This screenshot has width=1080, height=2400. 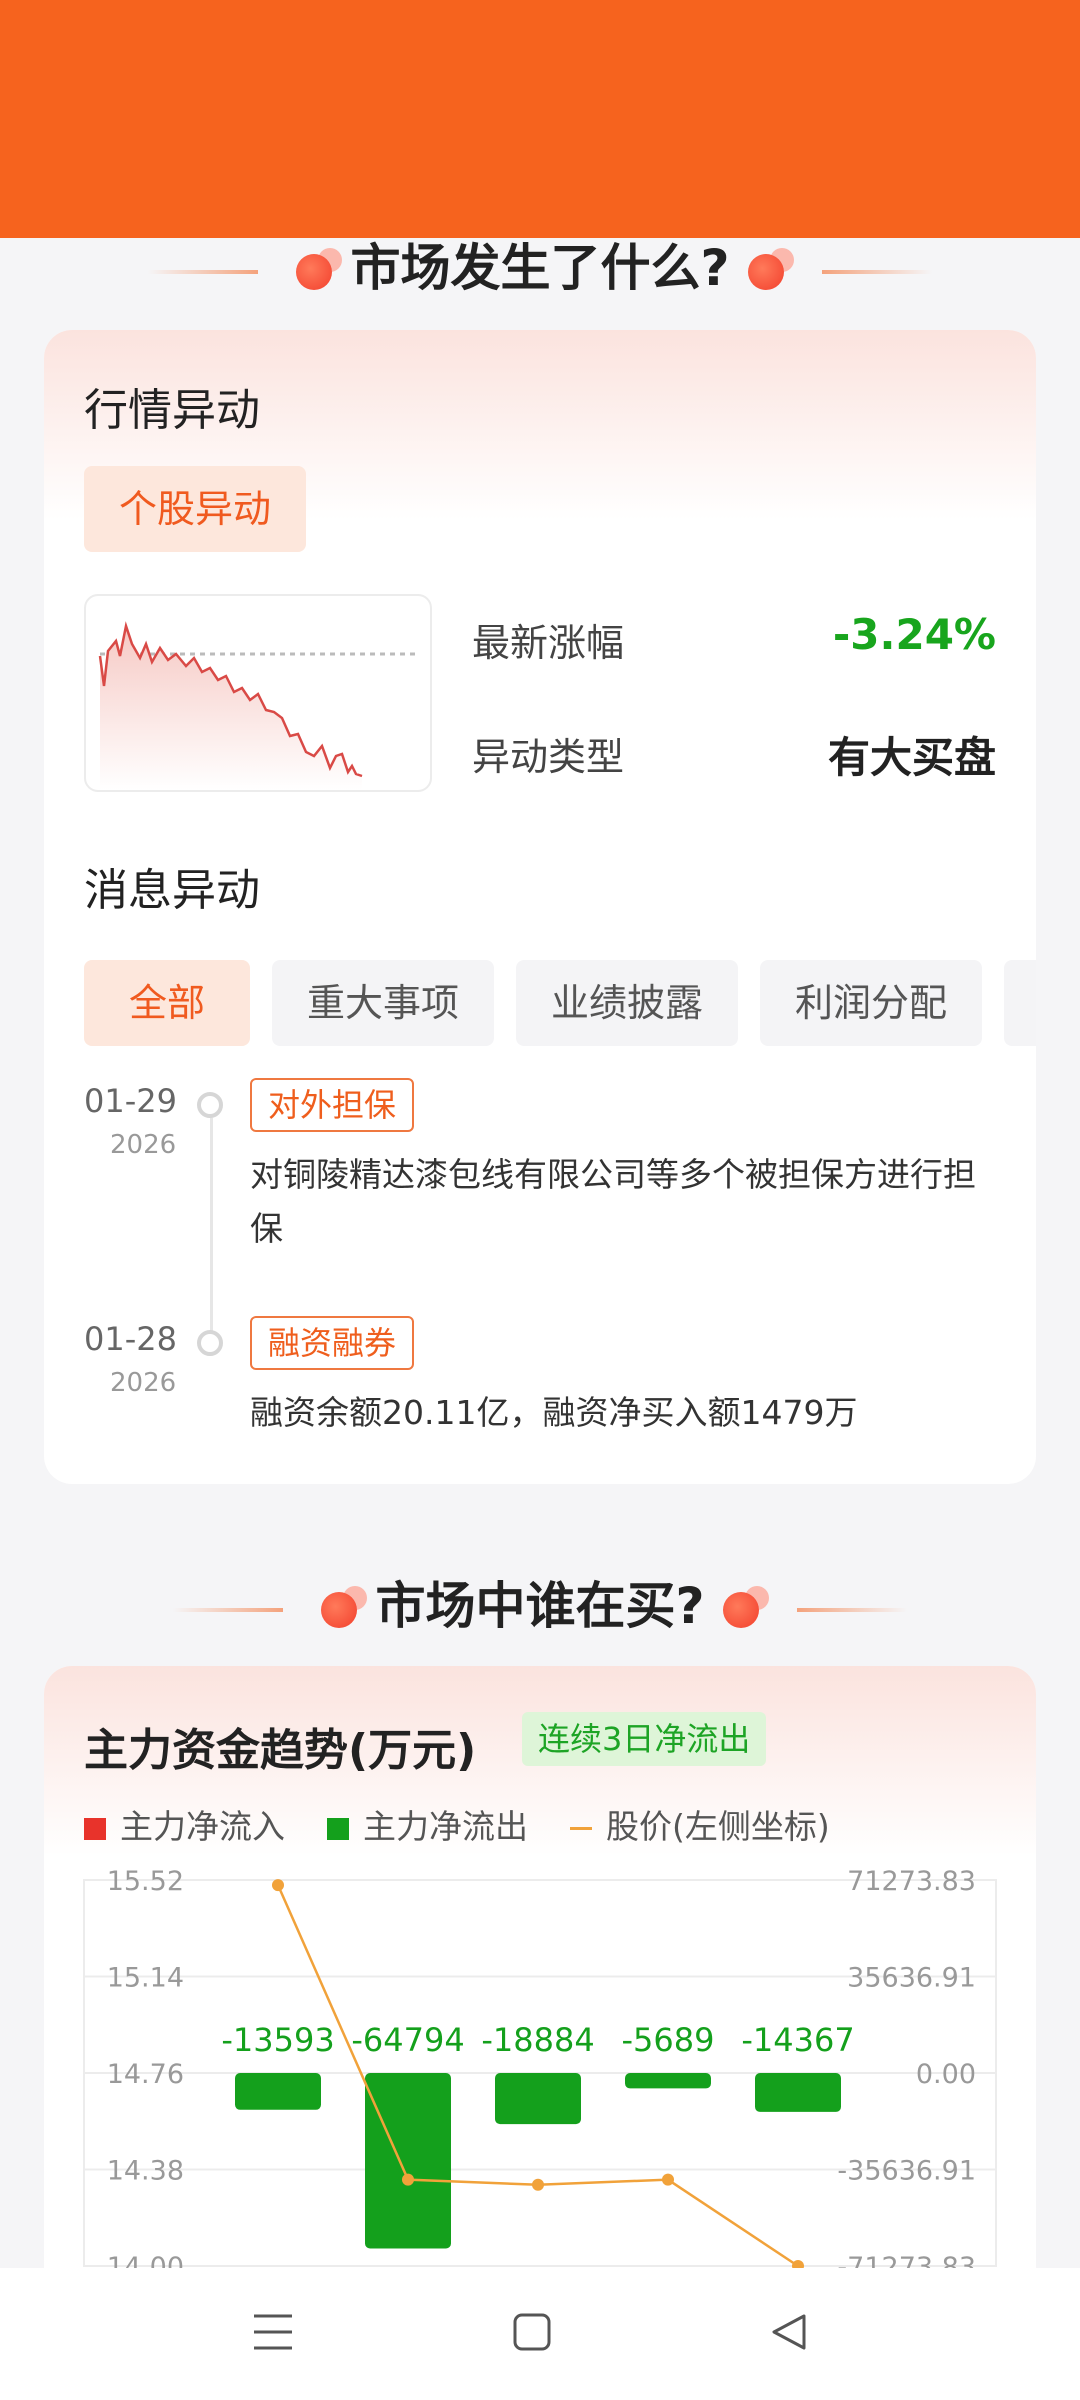 I want to click on right-axis-tick: 35636.91, so click(x=911, y=1978).